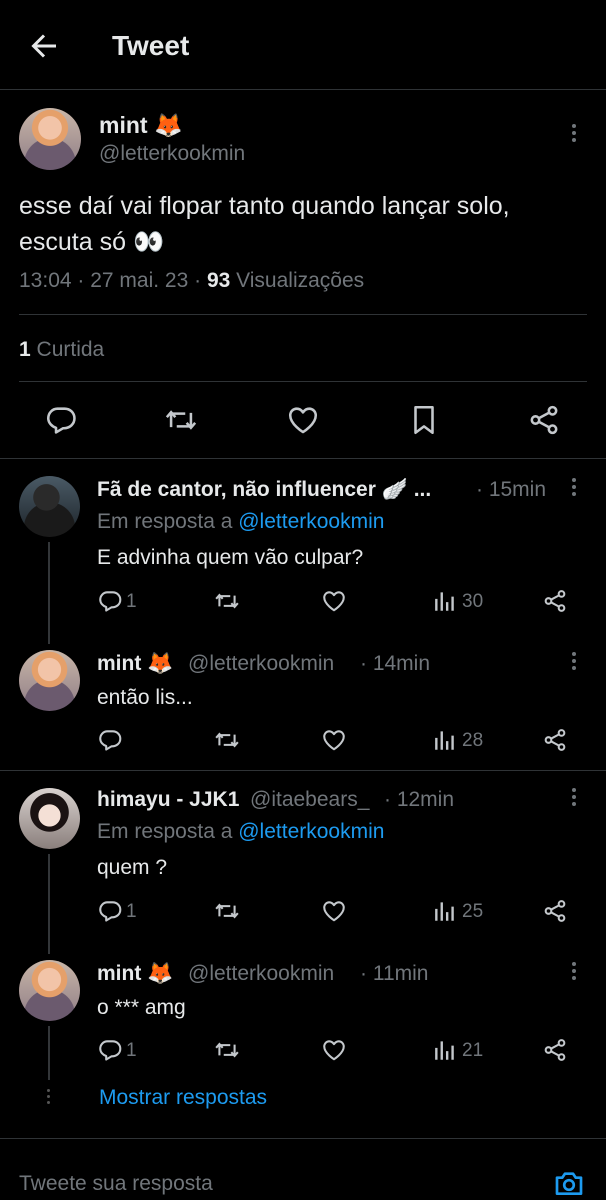 The height and width of the screenshot is (1200, 606). I want to click on views-count: 21, so click(473, 1050).